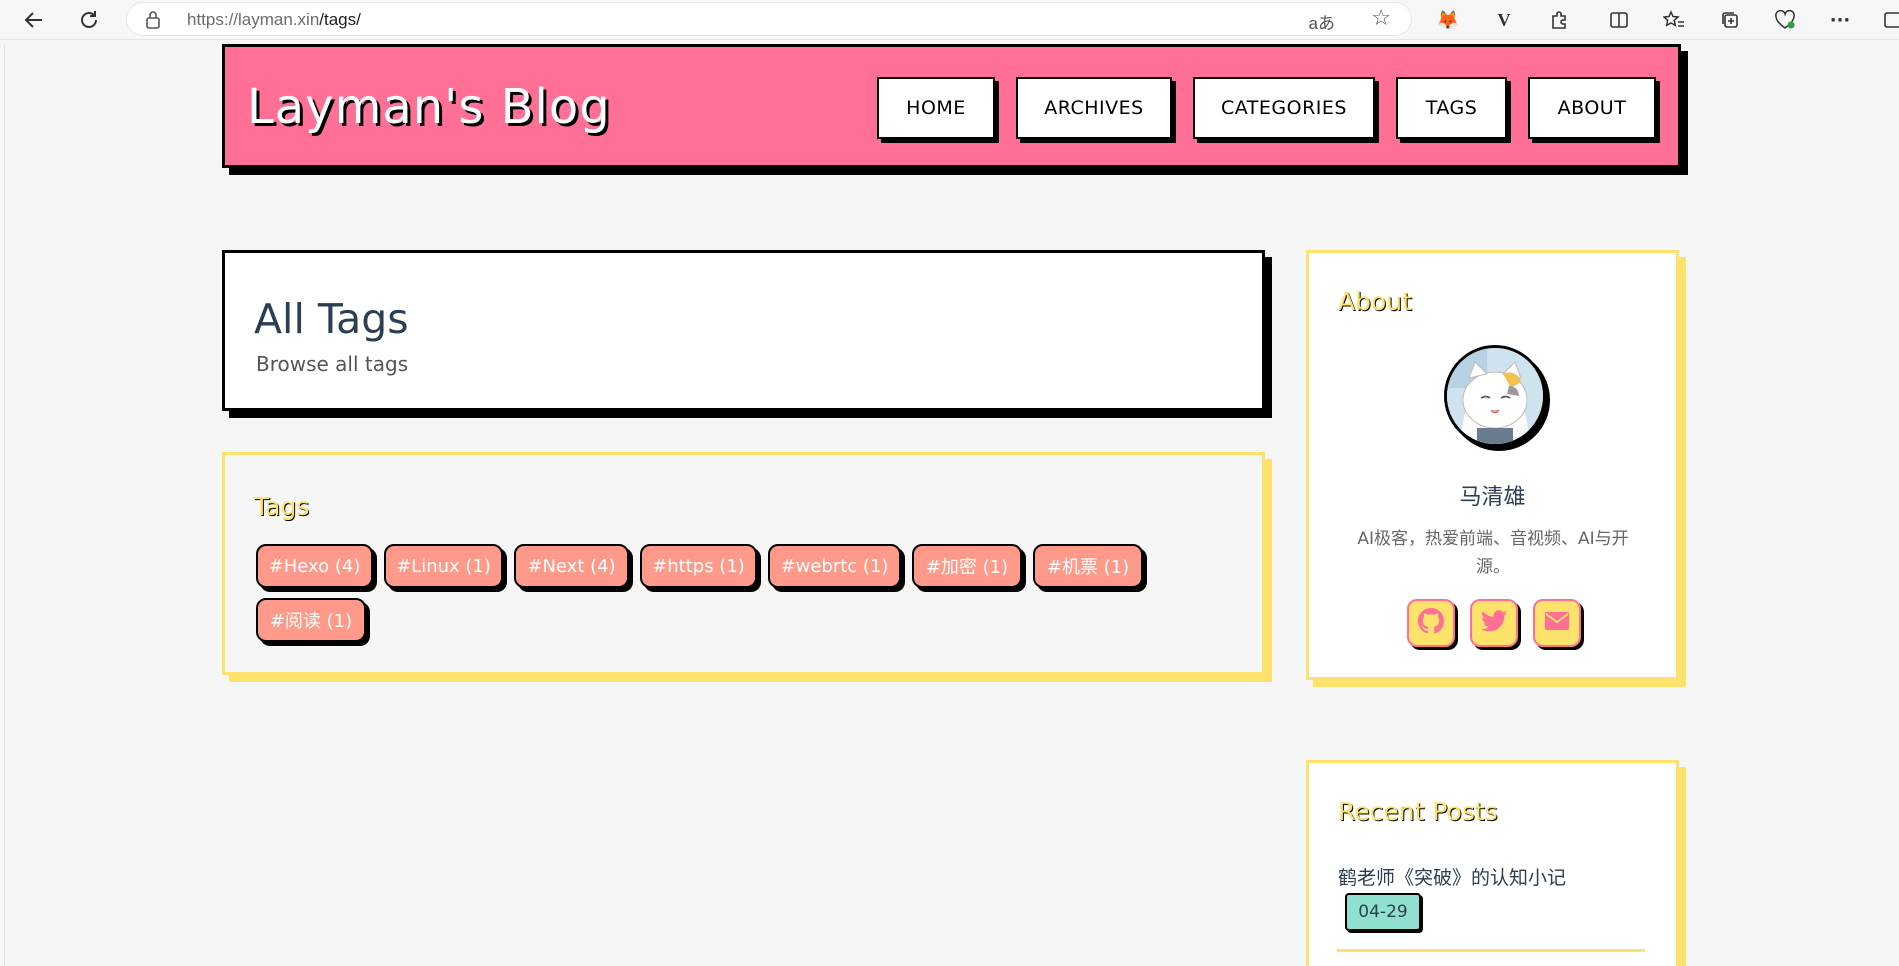 This screenshot has height=966, width=1899. What do you see at coordinates (1094, 108) in the screenshot?
I see `nav-archives: ARCHIVES` at bounding box center [1094, 108].